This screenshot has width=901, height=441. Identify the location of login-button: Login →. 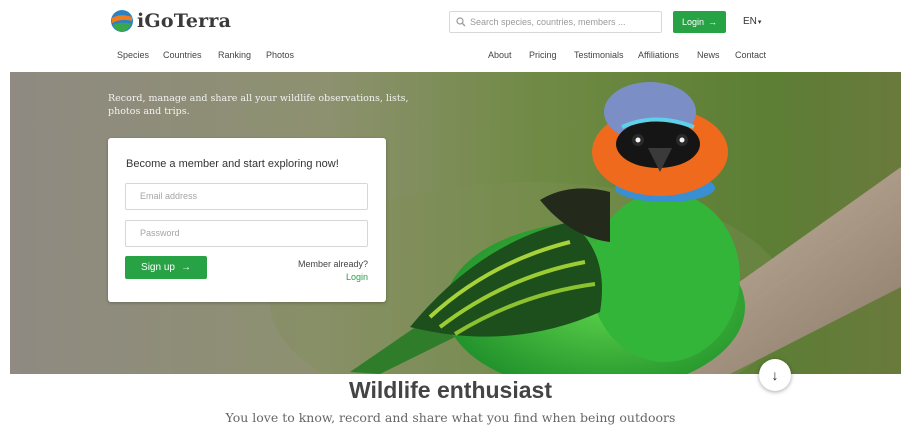
(699, 22).